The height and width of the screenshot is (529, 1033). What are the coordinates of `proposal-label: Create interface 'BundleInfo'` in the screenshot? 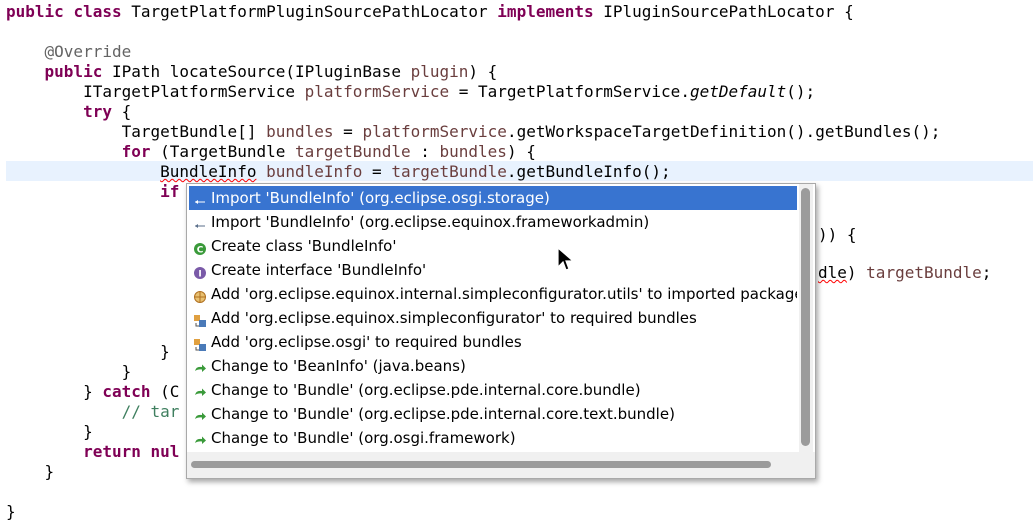 It's located at (319, 270).